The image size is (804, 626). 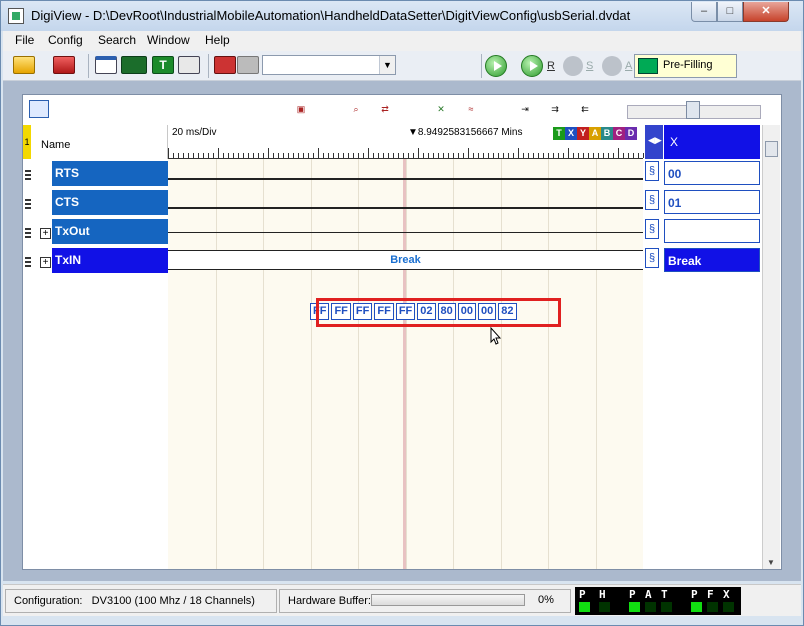 What do you see at coordinates (45, 262) in the screenshot?
I see `expand-txin-button: +` at bounding box center [45, 262].